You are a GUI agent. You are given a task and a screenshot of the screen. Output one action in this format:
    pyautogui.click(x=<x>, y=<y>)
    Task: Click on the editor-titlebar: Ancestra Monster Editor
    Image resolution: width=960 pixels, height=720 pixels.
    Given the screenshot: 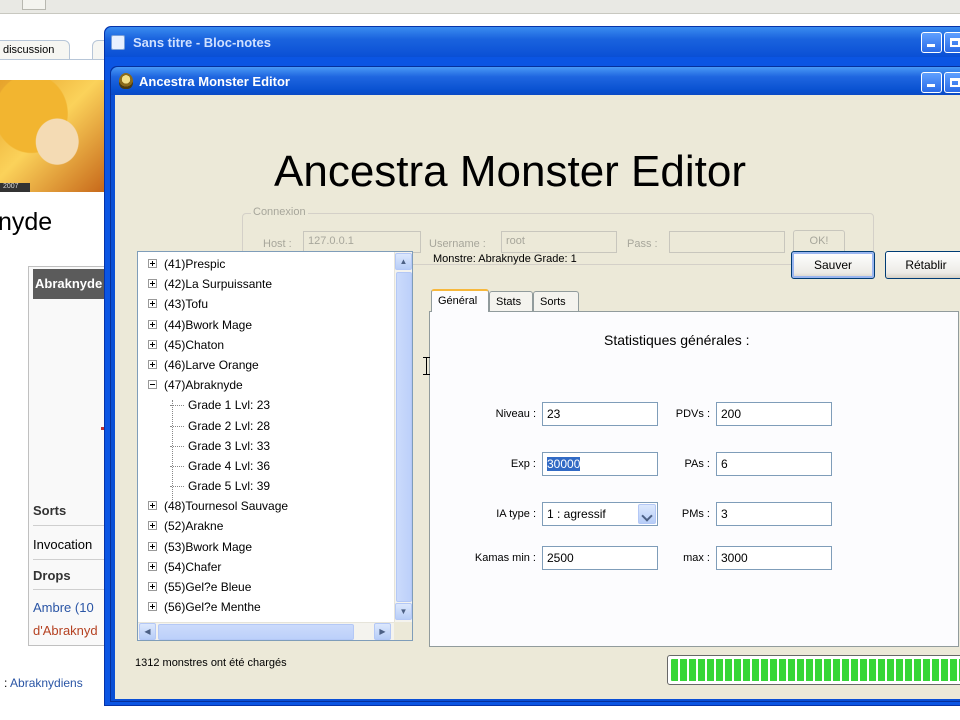 What is the action you would take?
    pyautogui.click(x=535, y=81)
    